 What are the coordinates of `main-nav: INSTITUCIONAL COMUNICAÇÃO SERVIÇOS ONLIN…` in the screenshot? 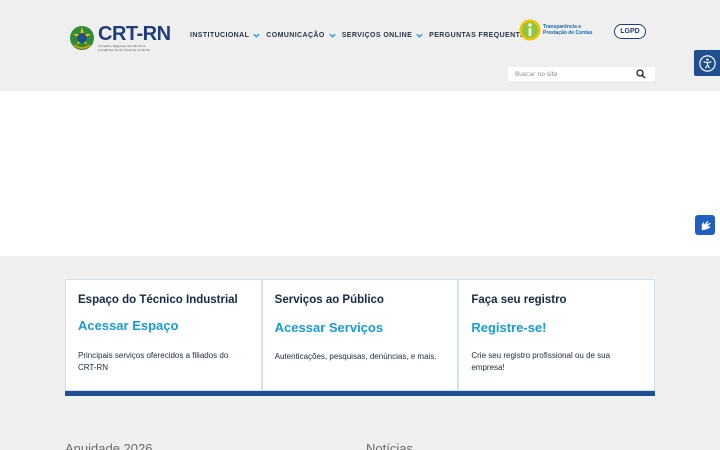 It's located at (360, 35).